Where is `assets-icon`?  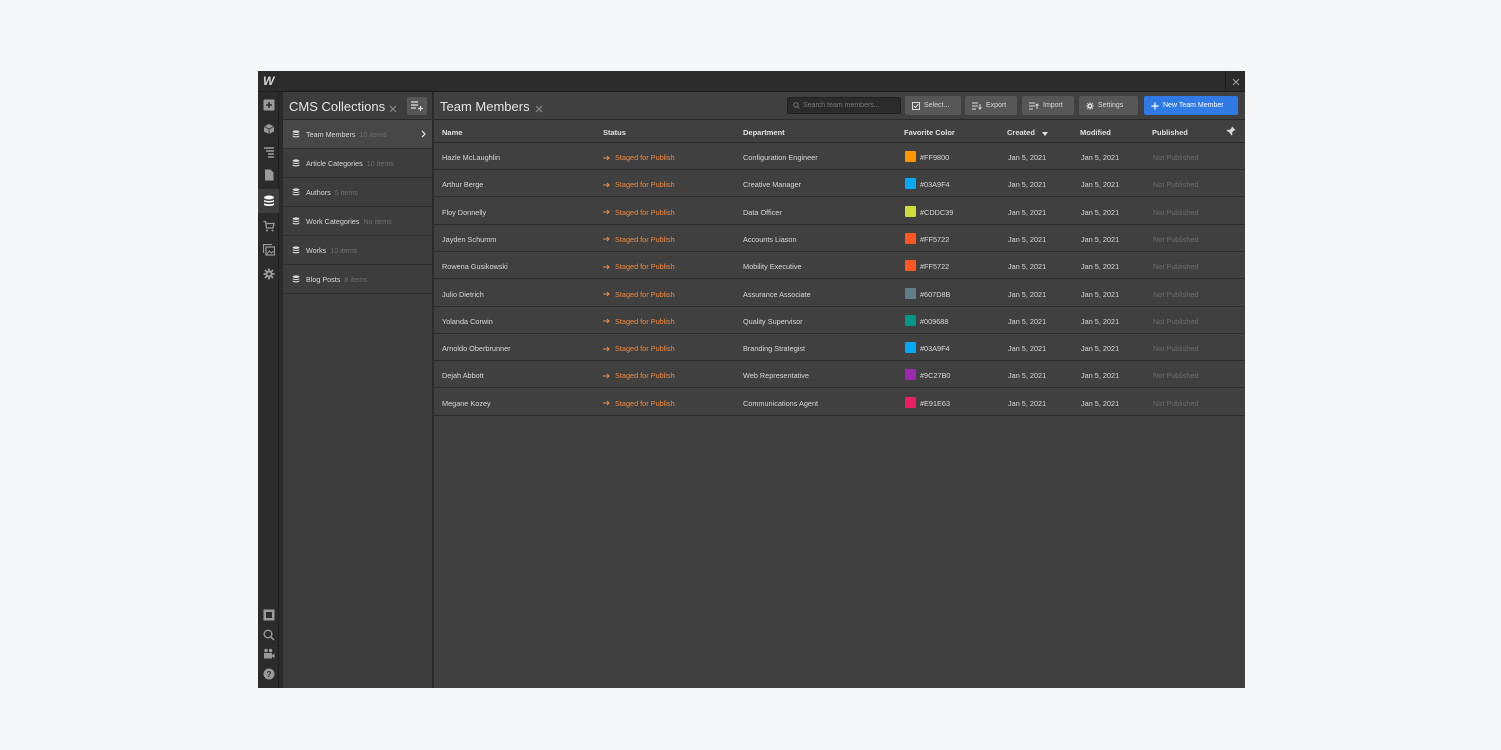 assets-icon is located at coordinates (269, 250).